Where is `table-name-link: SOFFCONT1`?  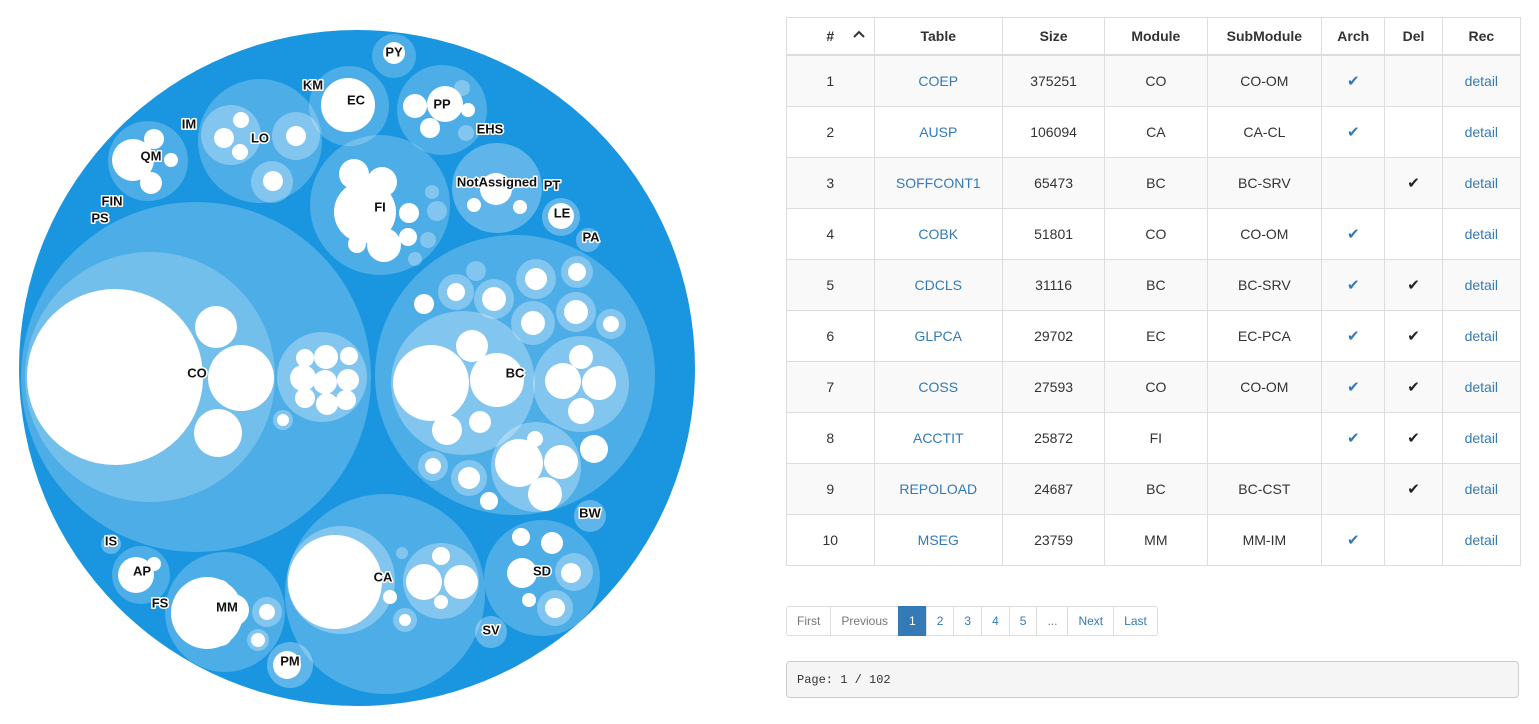 table-name-link: SOFFCONT1 is located at coordinates (938, 183).